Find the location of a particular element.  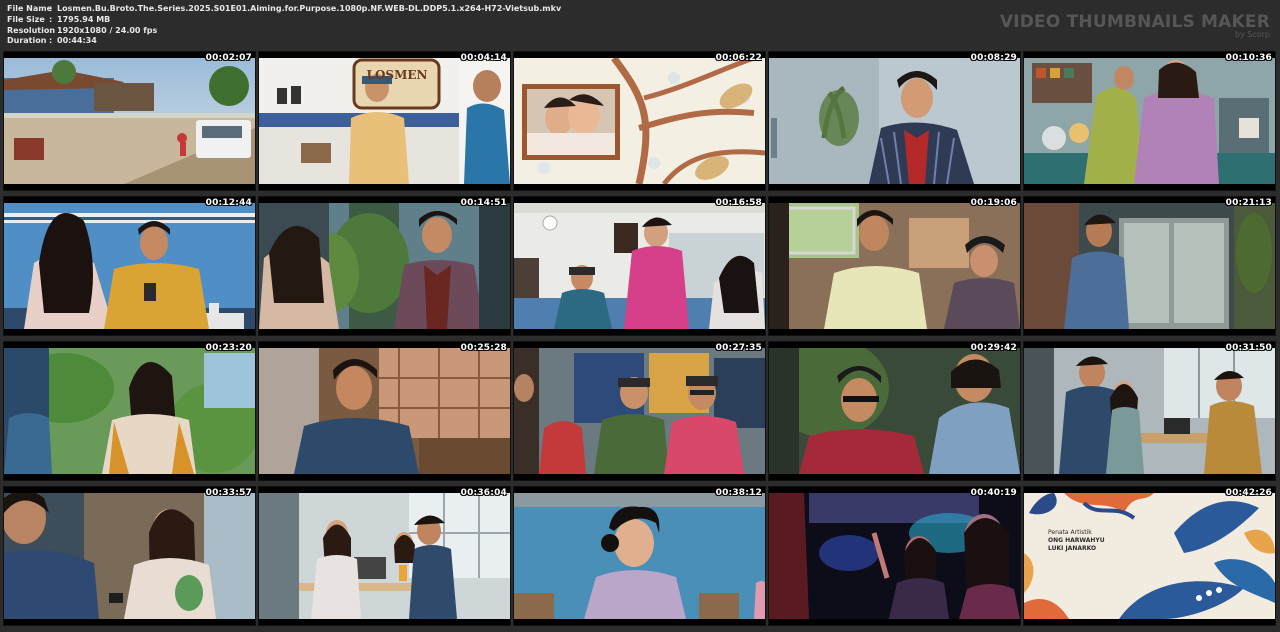

timestamp-label: 00:29:42 is located at coordinates (993, 348).